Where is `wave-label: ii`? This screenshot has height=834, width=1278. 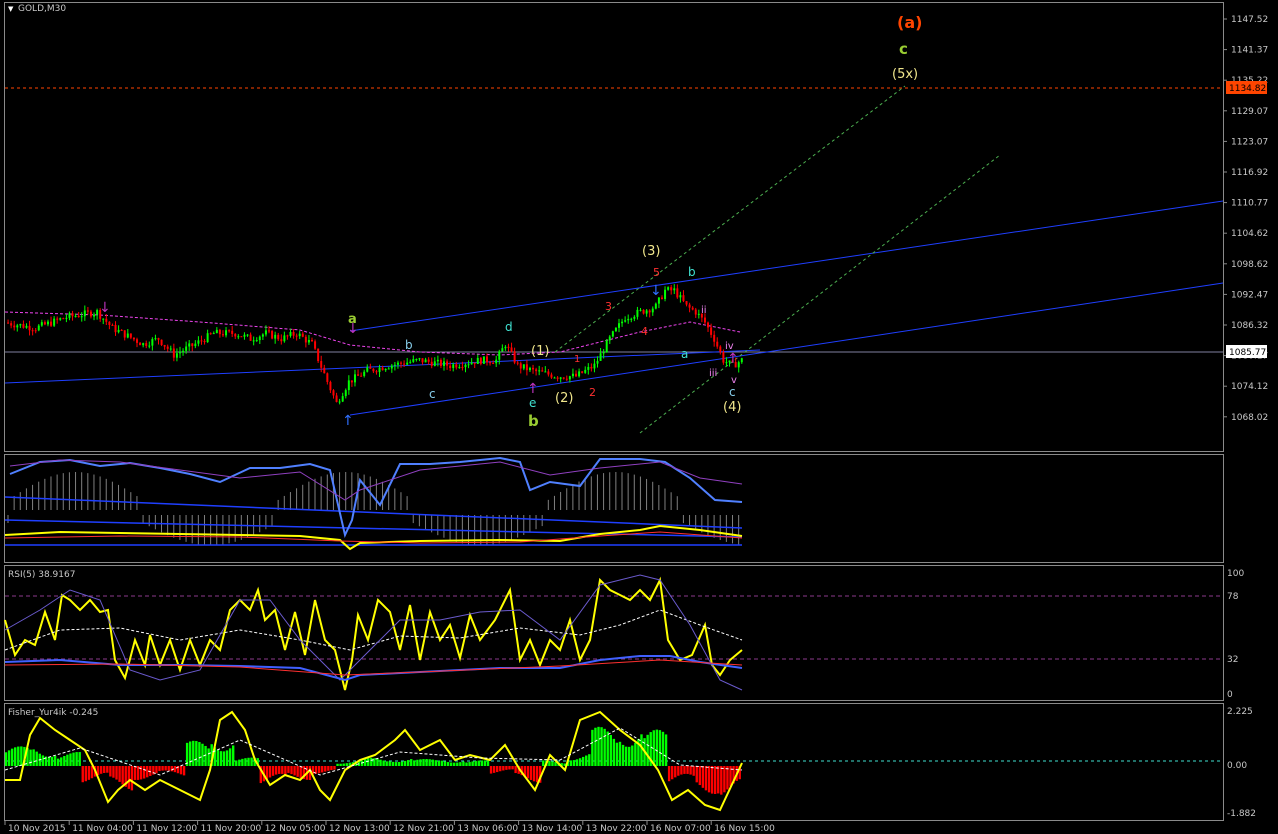 wave-label: ii is located at coordinates (704, 310).